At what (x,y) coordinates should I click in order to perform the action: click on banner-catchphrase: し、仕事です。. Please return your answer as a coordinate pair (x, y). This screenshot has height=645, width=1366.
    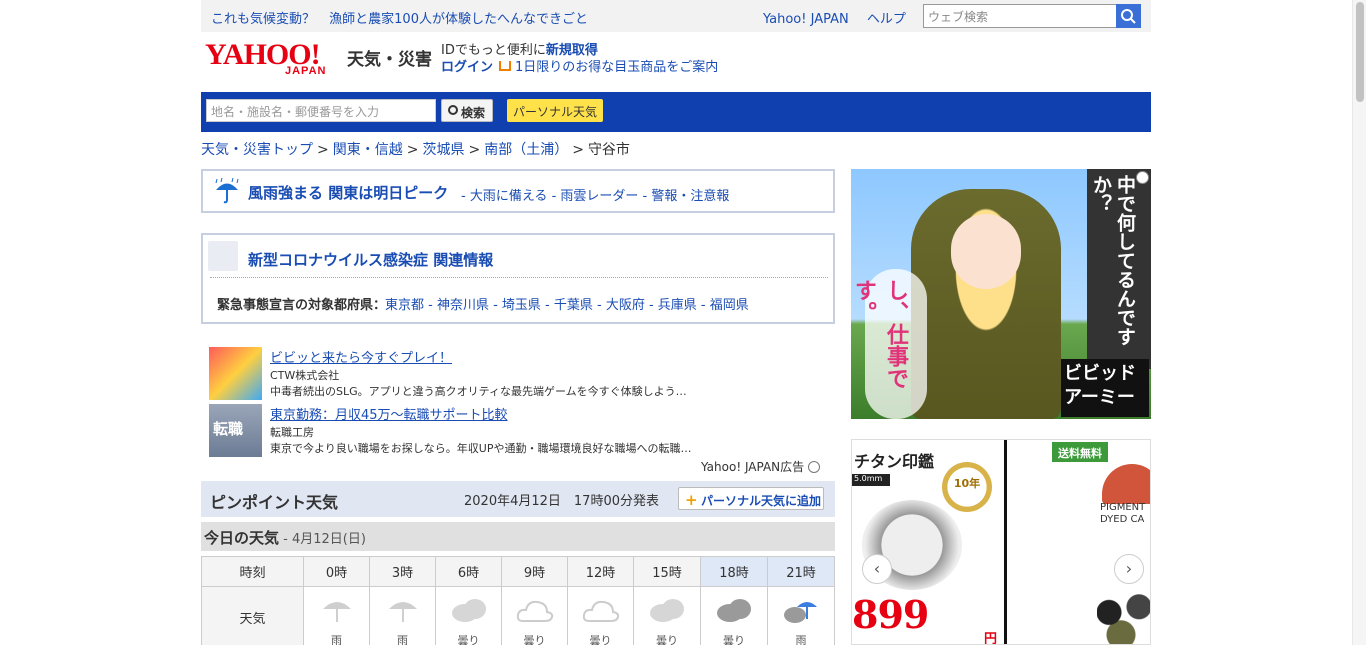
    Looking at the image, I should click on (889, 344).